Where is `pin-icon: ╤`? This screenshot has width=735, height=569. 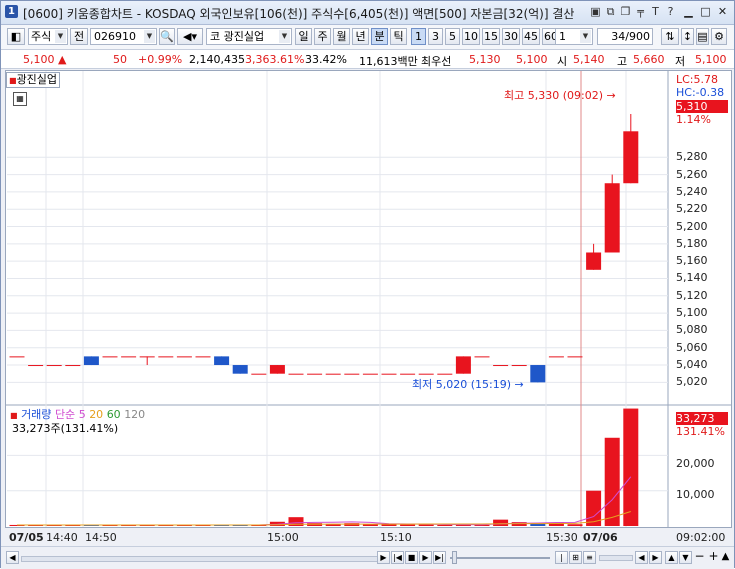
pin-icon: ╤ is located at coordinates (640, 11).